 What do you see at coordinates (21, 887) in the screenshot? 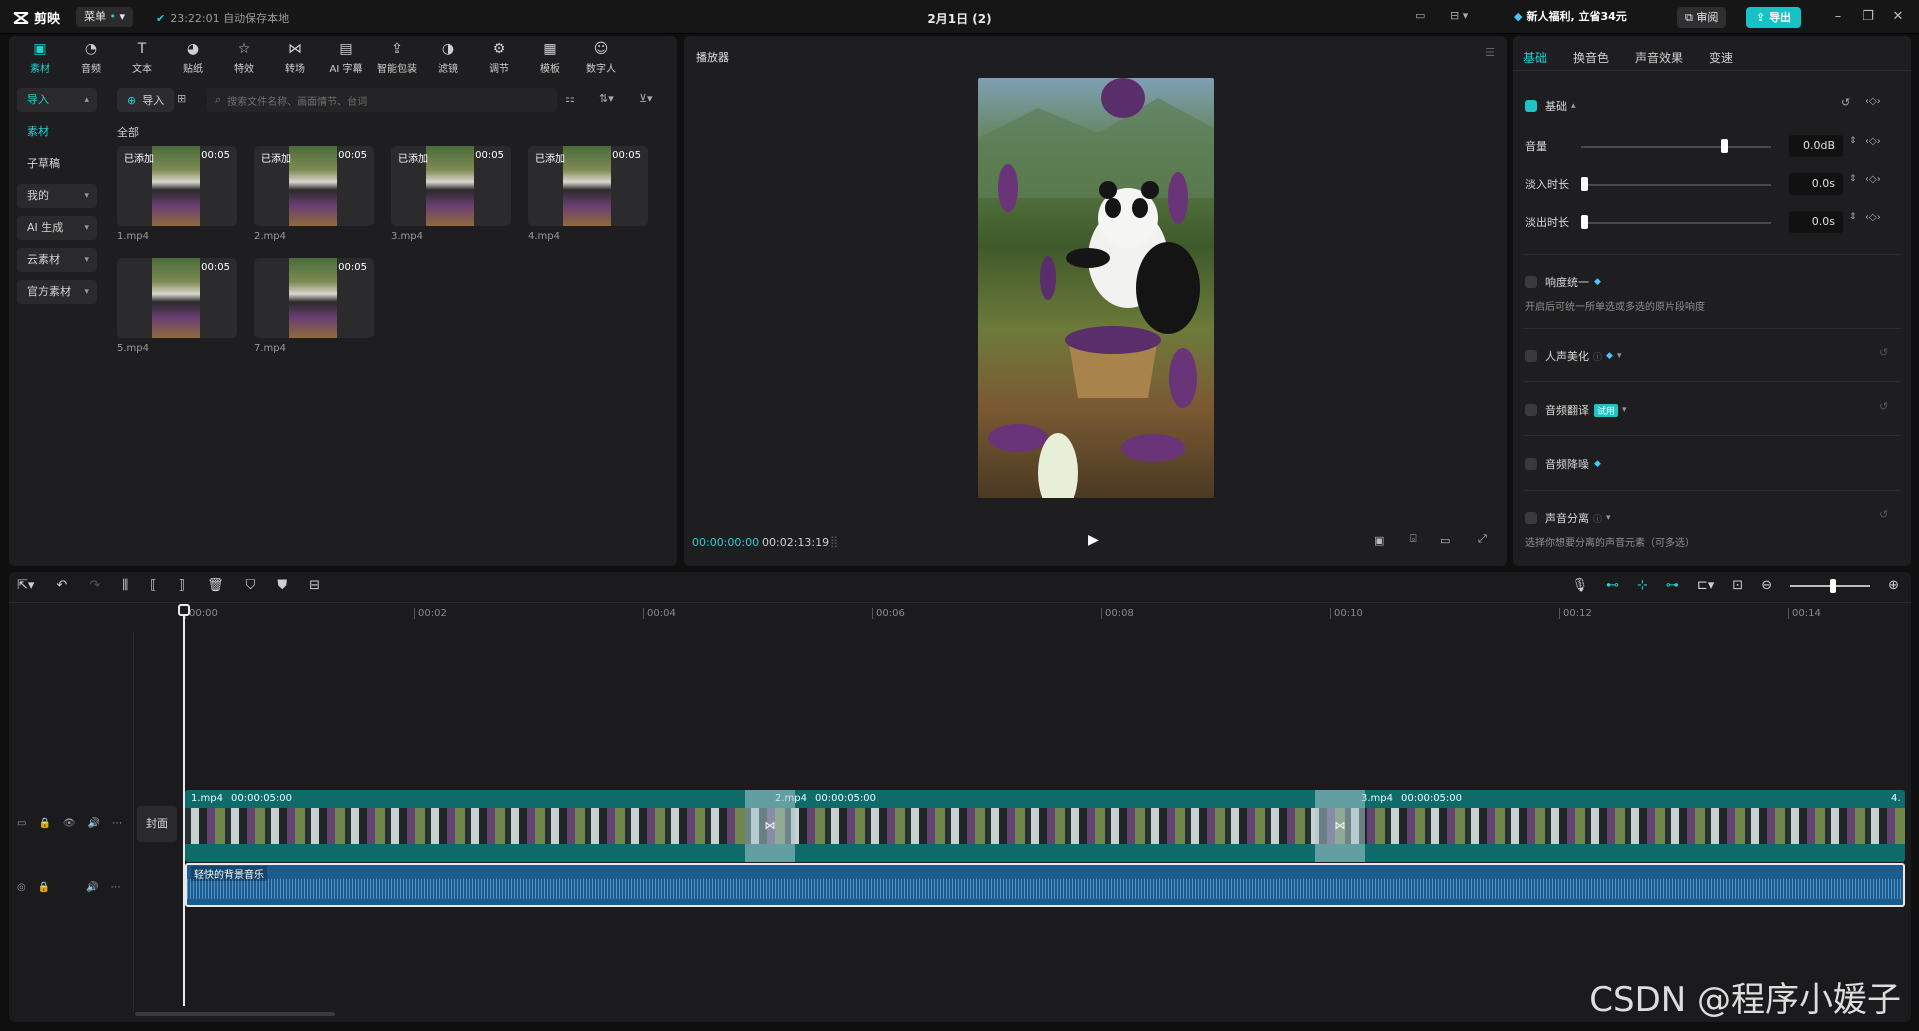
I see `audio-circle-icon: ◎` at bounding box center [21, 887].